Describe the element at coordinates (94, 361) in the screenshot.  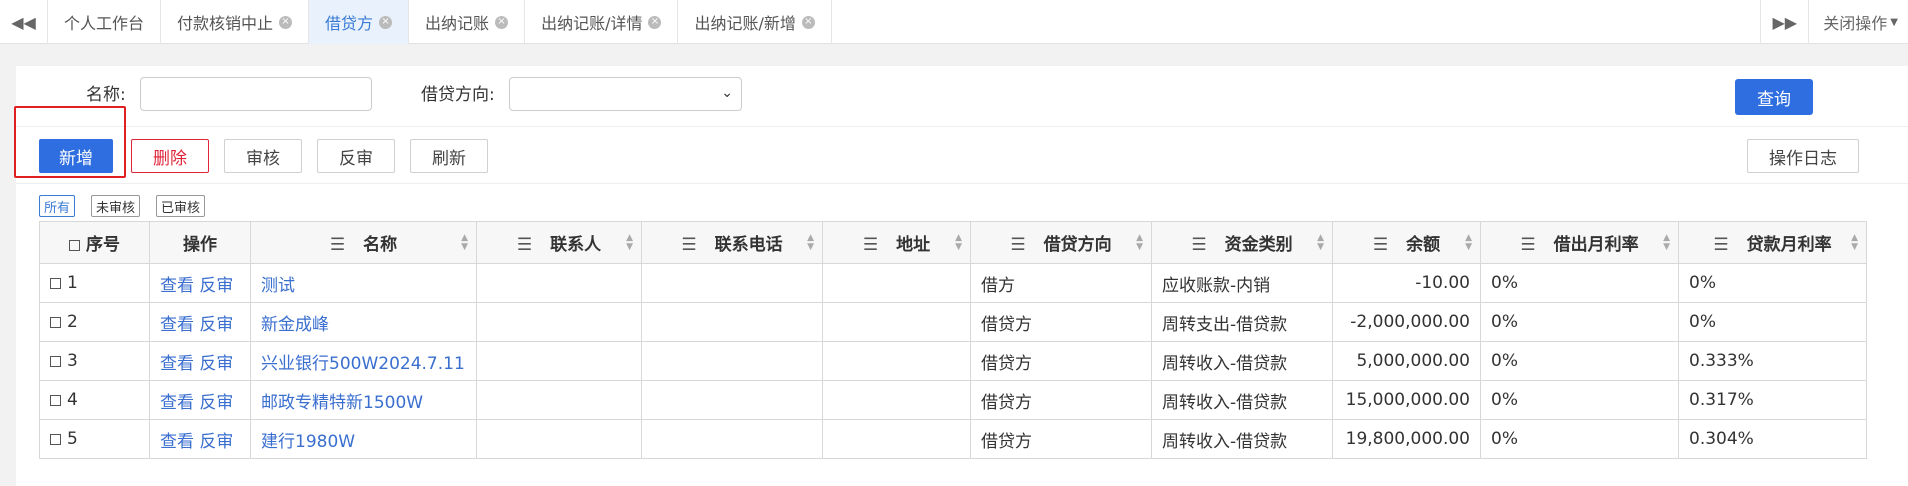
I see `row-index-cell: 3` at that location.